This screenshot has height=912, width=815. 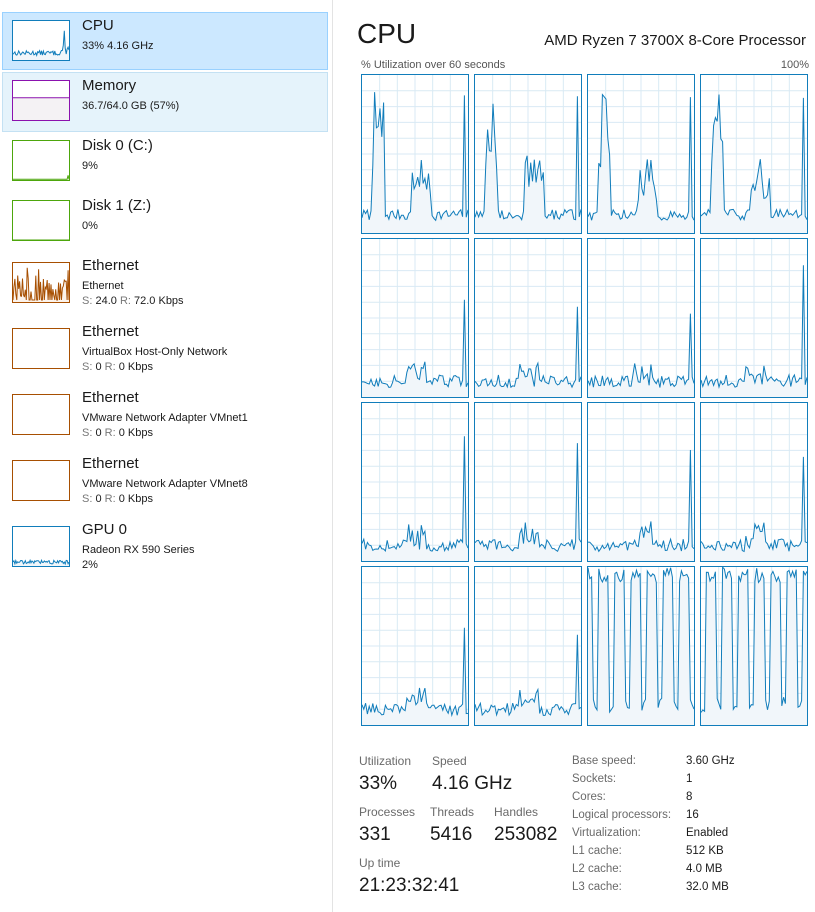 I want to click on sidebar-item-title: Memory, so click(x=109, y=85).